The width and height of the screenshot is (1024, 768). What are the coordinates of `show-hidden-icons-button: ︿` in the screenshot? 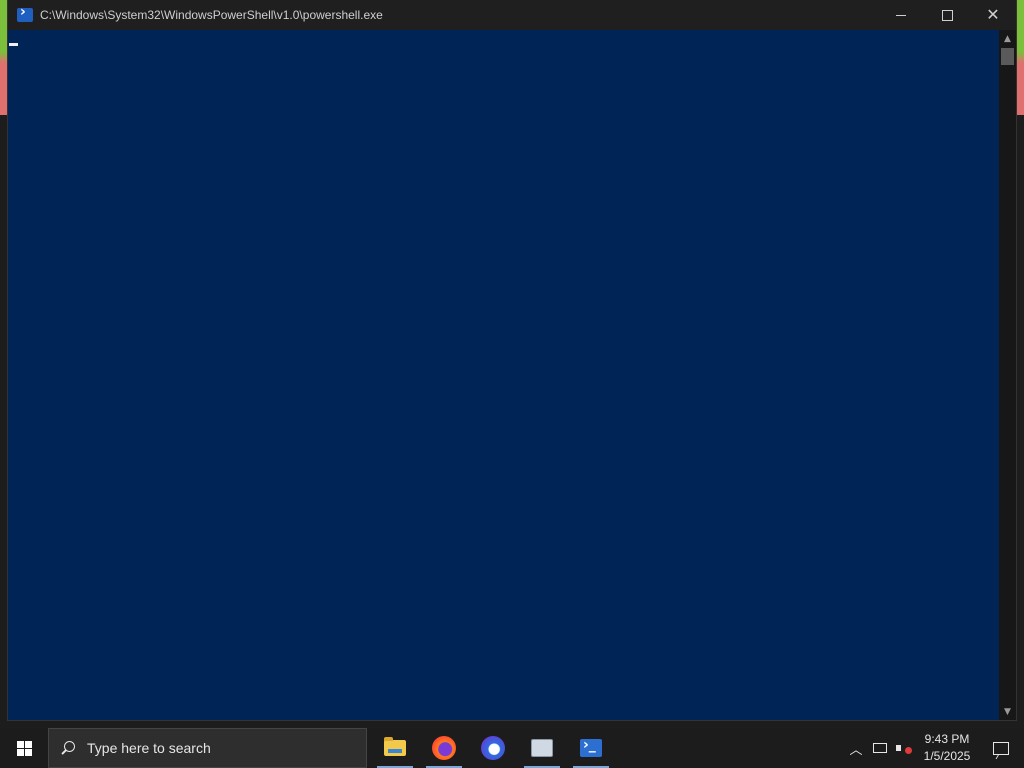 It's located at (856, 748).